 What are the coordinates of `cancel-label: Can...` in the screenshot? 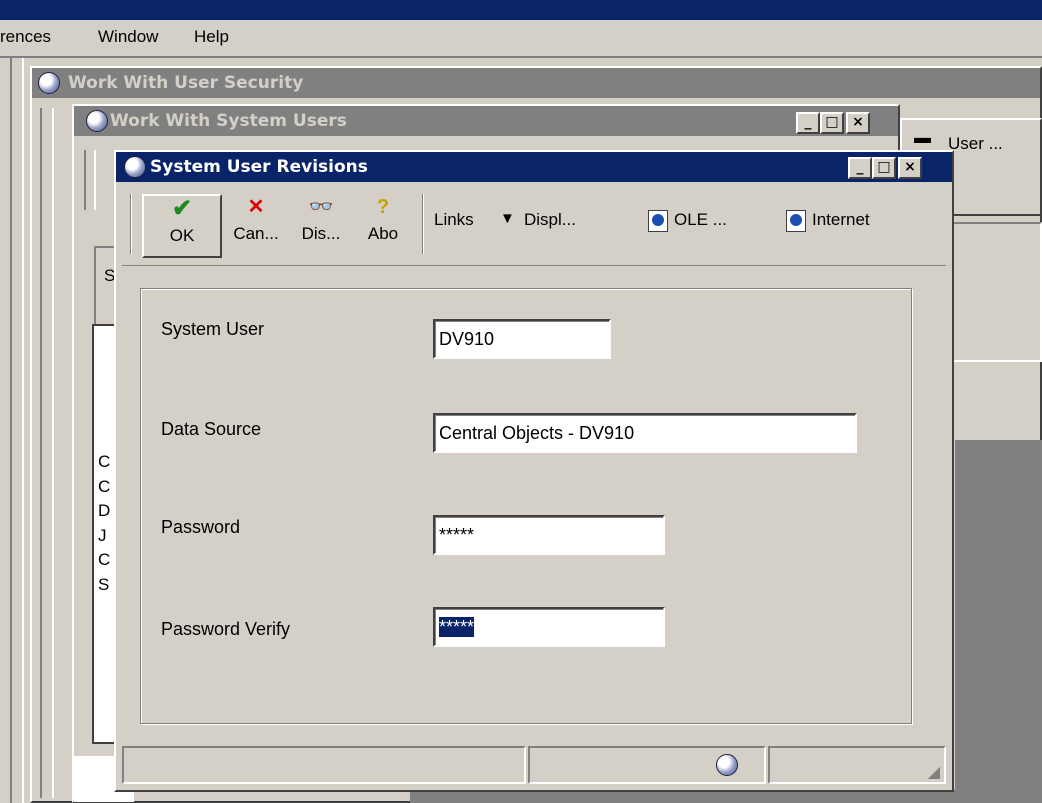 It's located at (256, 233).